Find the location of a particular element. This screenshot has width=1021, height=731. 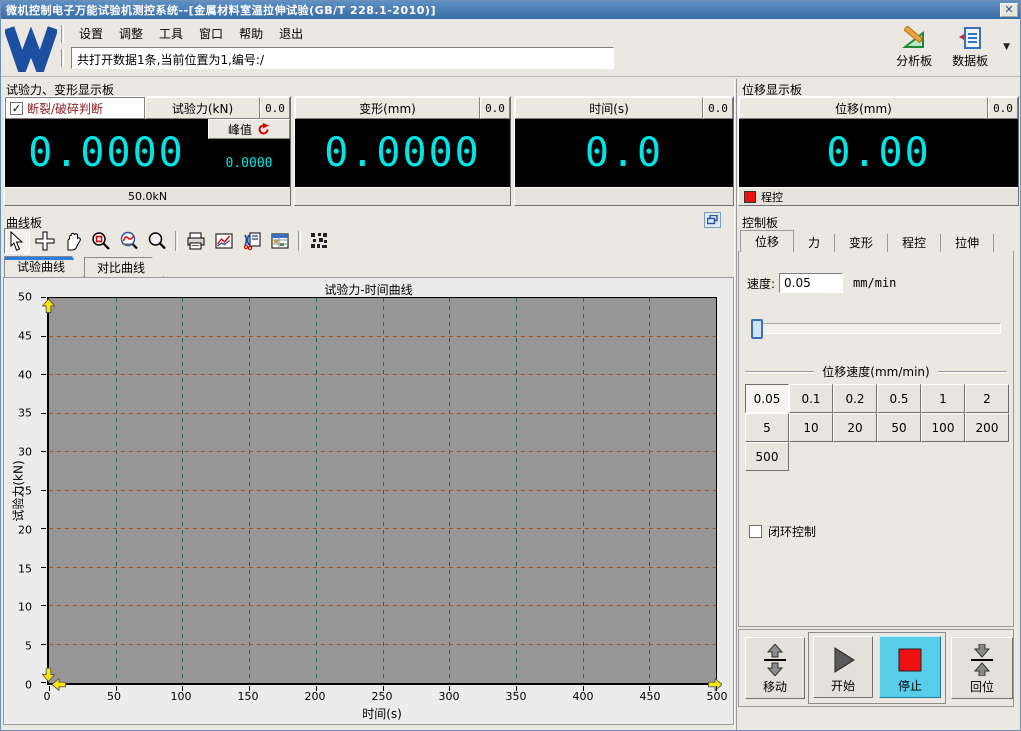

barcode-button is located at coordinates (319, 241).